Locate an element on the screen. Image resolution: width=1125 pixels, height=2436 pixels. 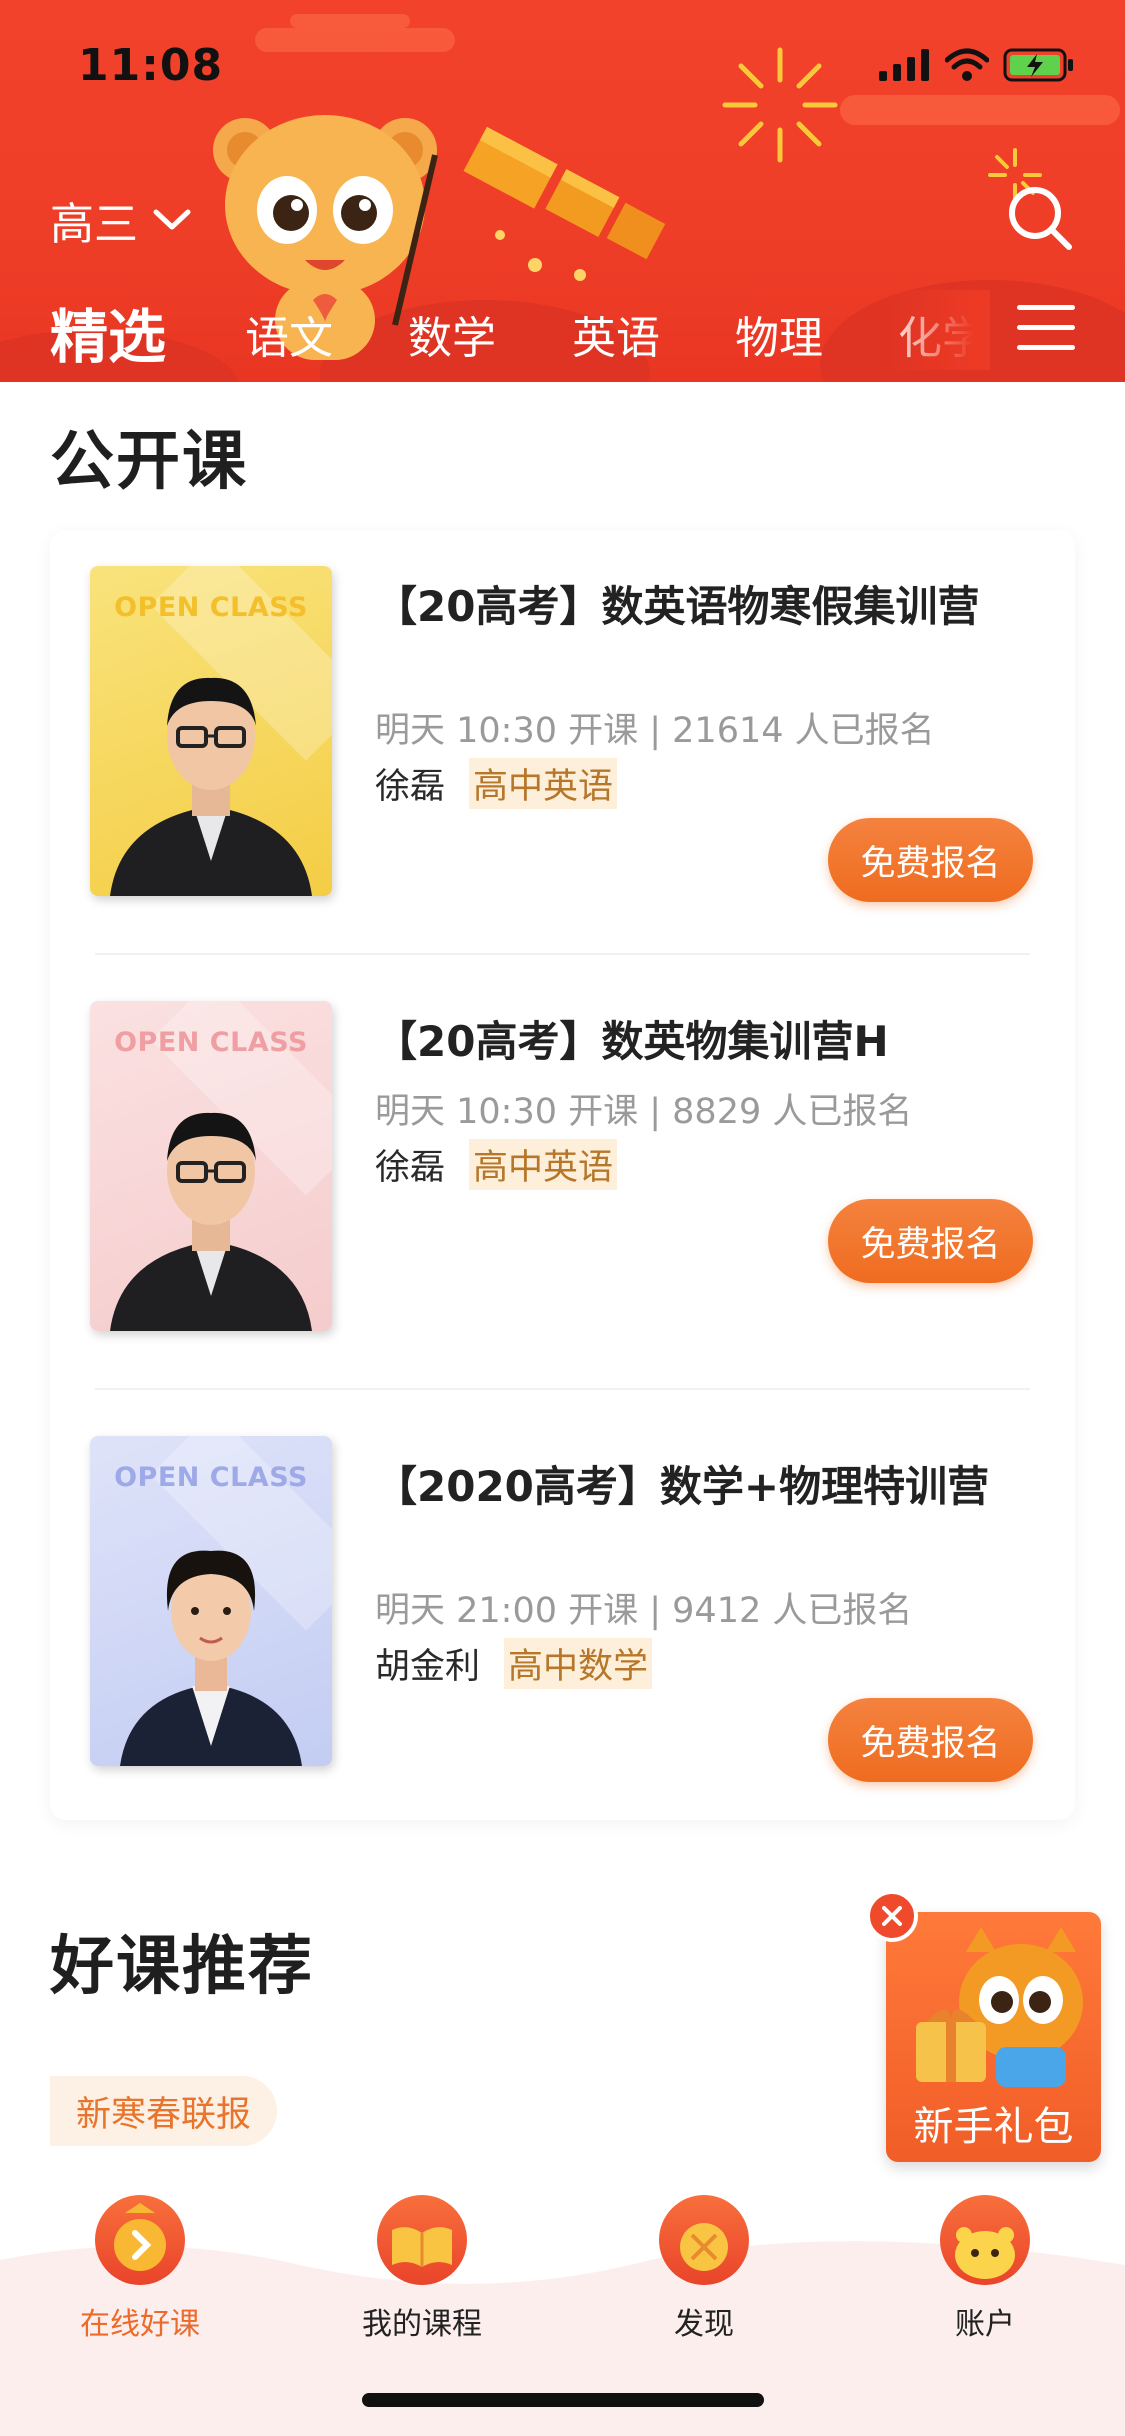
cellular-signal-icon is located at coordinates (904, 65).